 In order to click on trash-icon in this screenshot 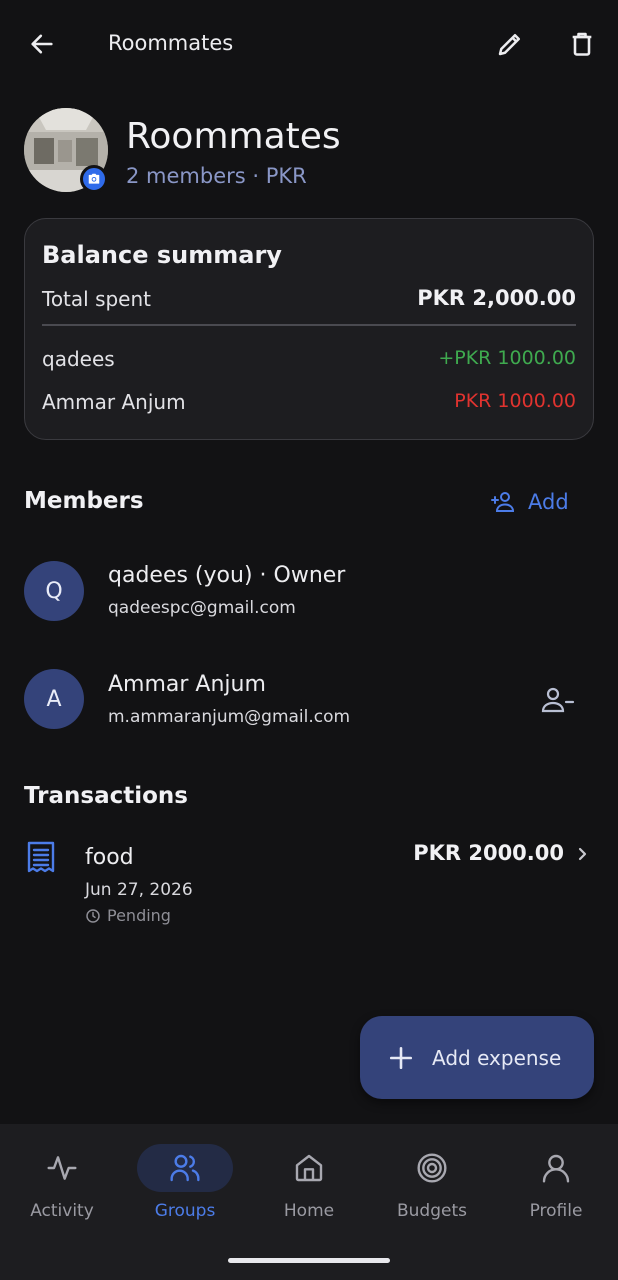, I will do `click(582, 44)`.